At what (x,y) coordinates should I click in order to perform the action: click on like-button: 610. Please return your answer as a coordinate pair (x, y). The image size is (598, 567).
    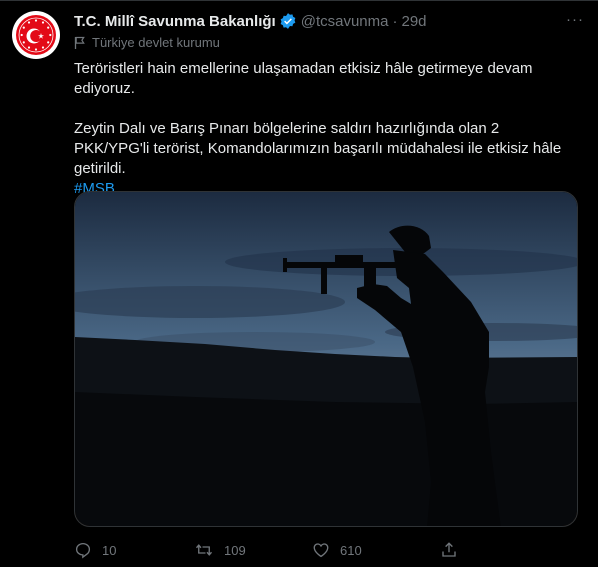
    Looking at the image, I should click on (376, 550).